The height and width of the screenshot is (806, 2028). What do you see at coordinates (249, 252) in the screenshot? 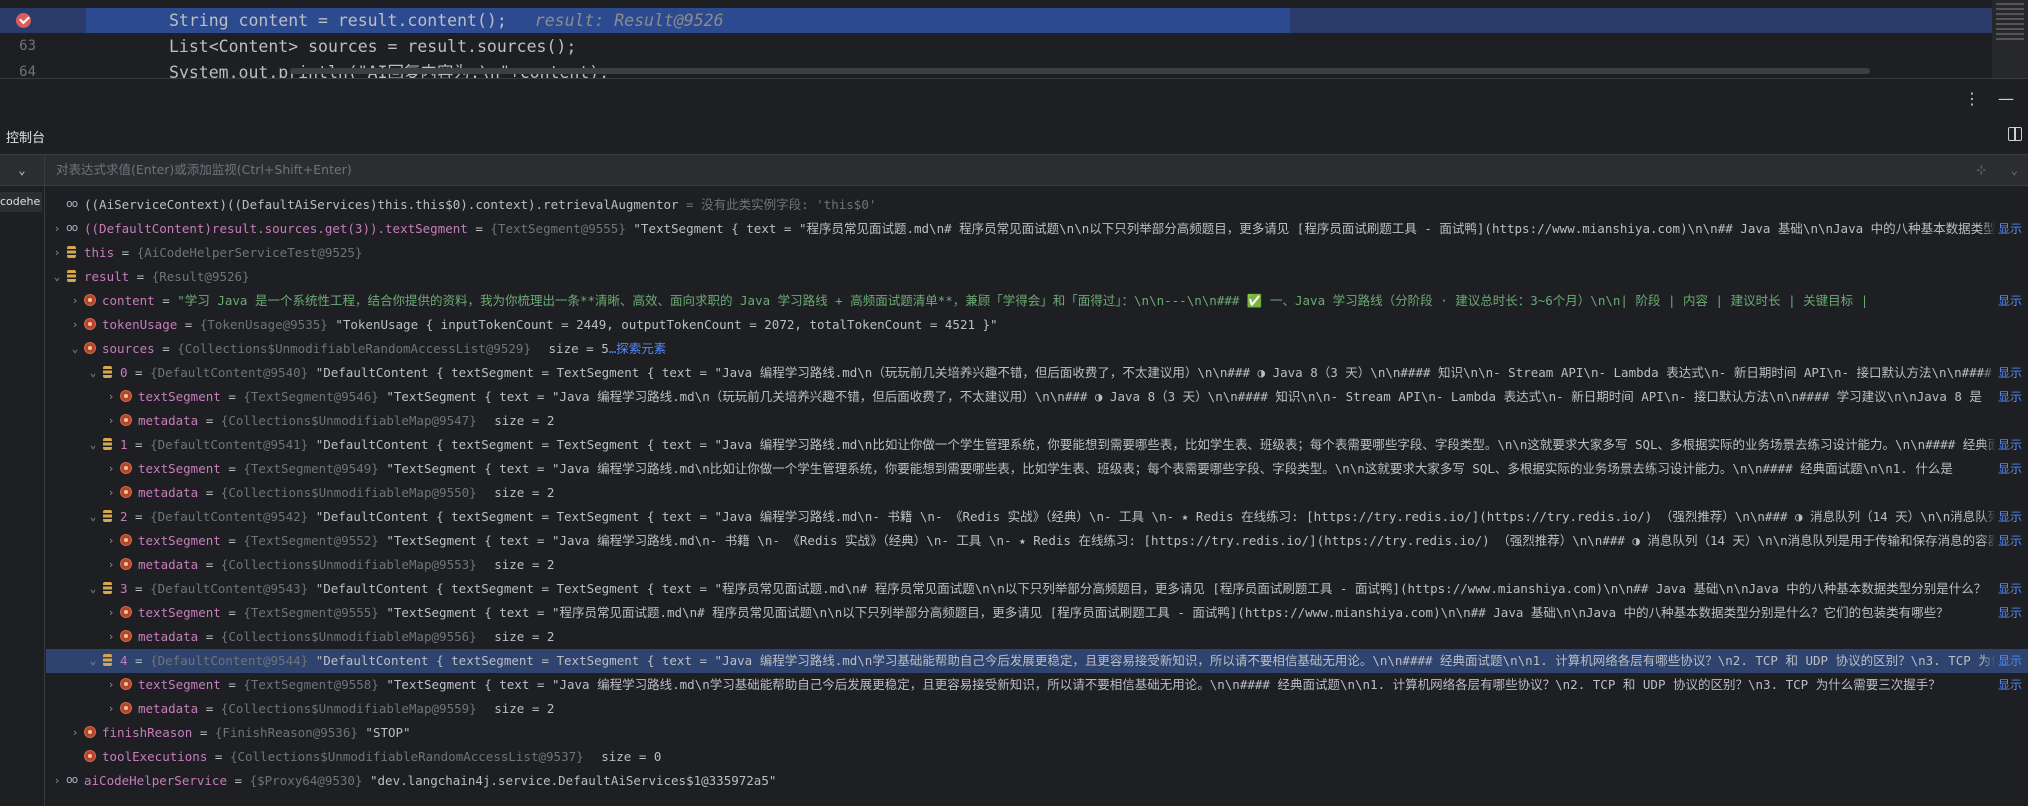
I see `variable-type: {AiCodeHelperServiceTest@9525}` at bounding box center [249, 252].